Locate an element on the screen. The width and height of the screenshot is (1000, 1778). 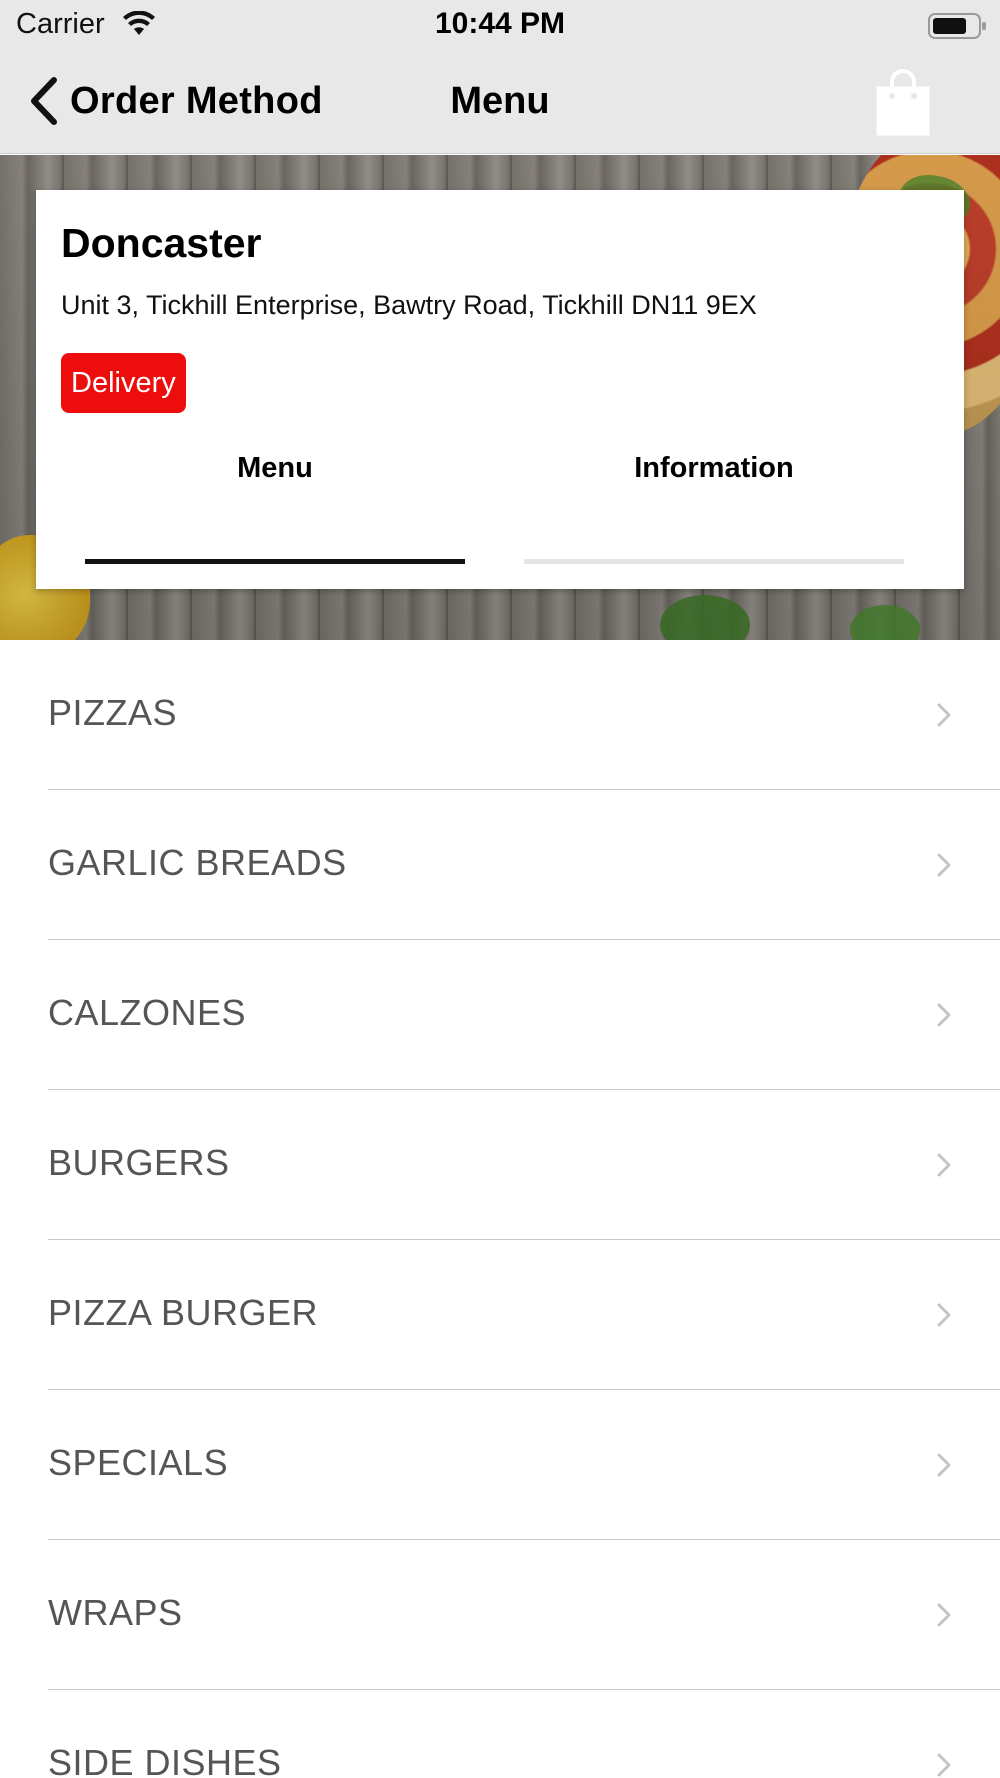
menu-item-burgers: BURGERS is located at coordinates (500, 1165).